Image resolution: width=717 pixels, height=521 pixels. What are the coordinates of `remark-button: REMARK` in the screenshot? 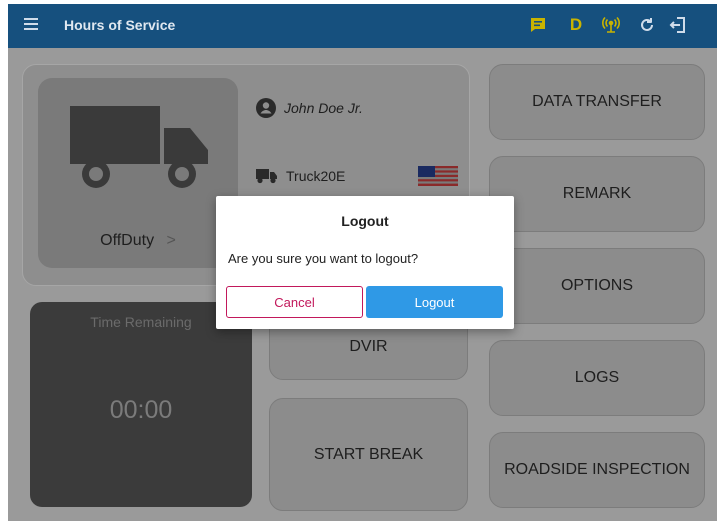 It's located at (597, 194).